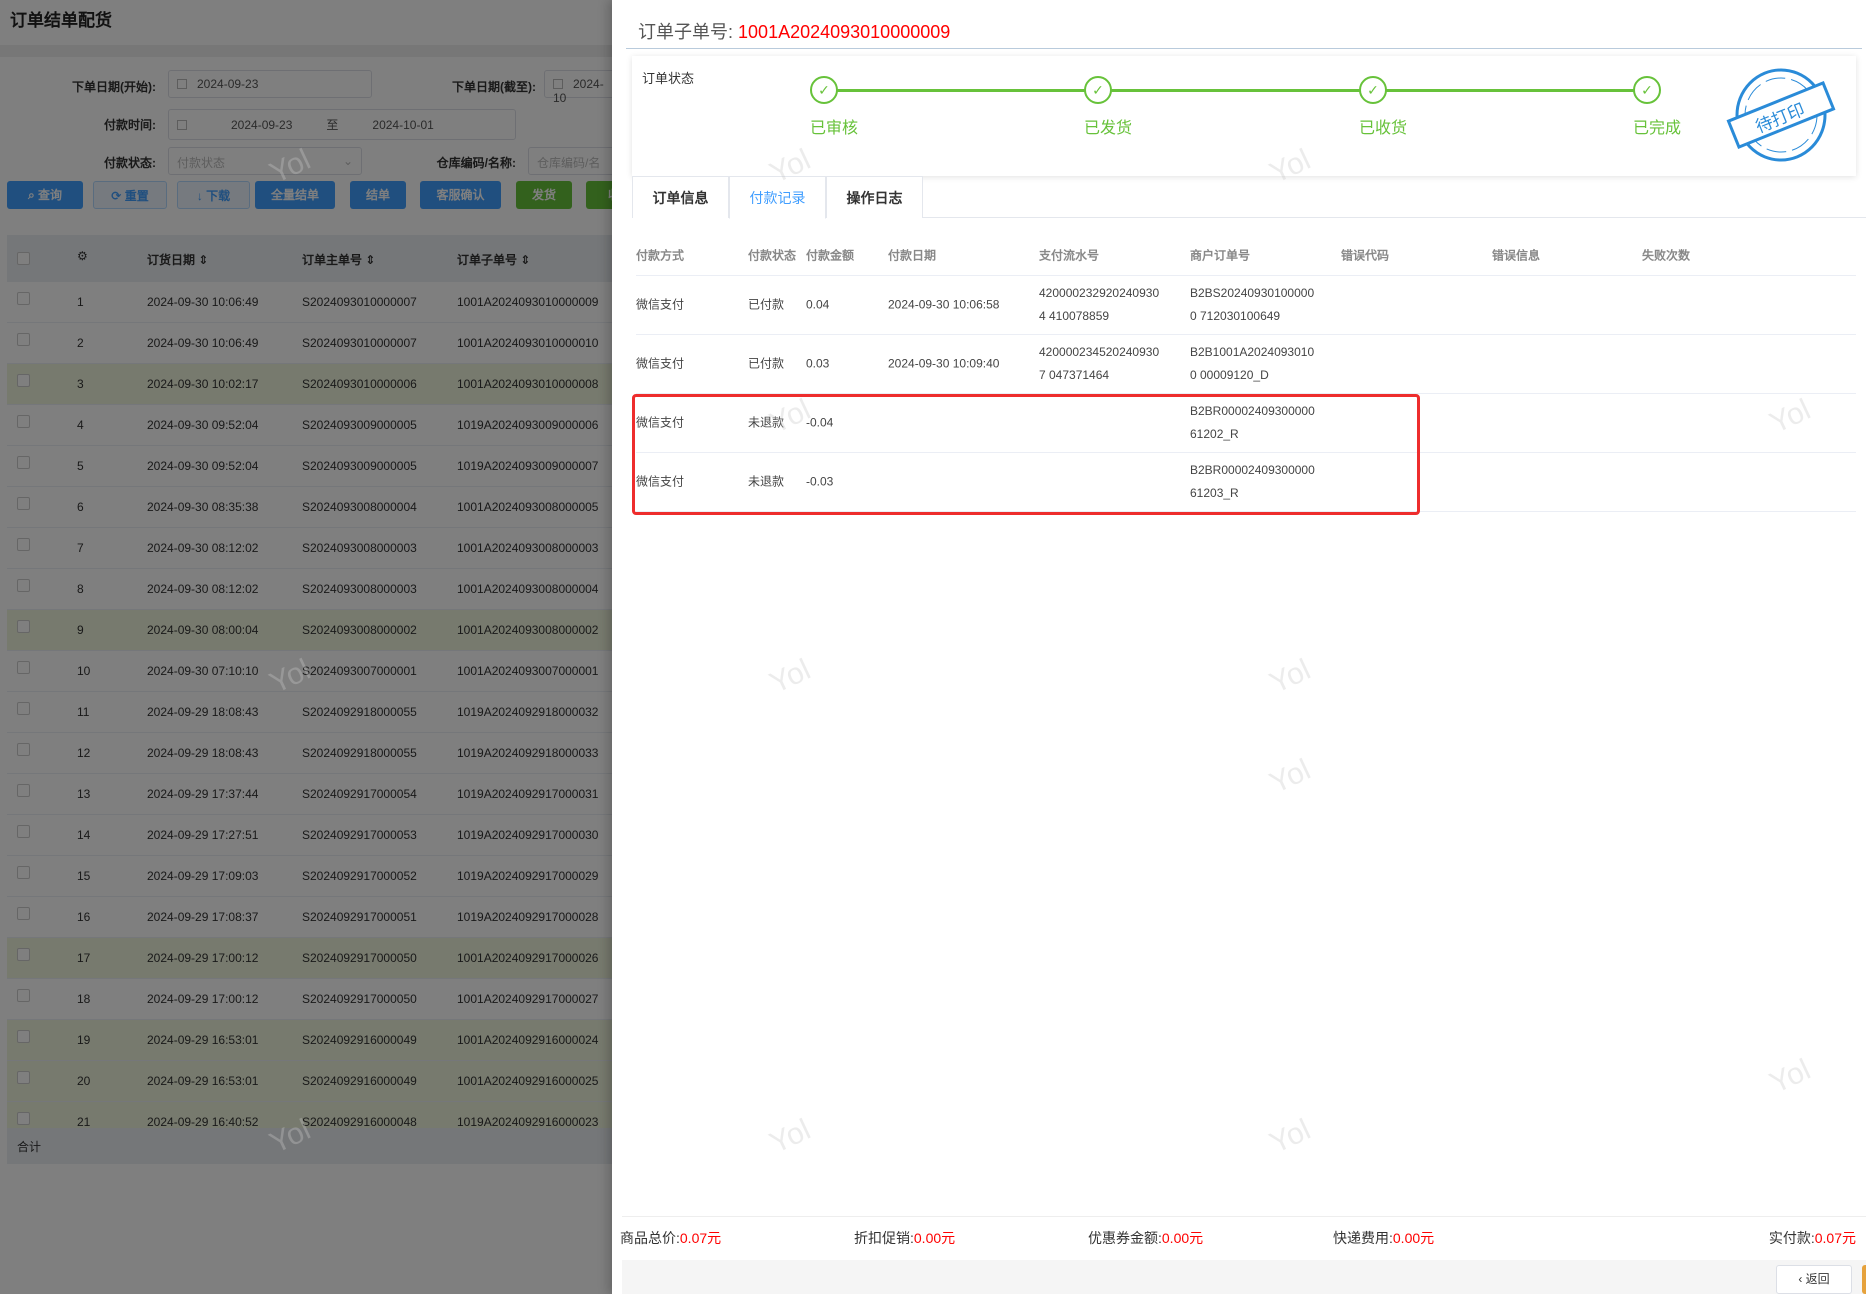  What do you see at coordinates (1817, 1279) in the screenshot?
I see `back-label: 返回` at bounding box center [1817, 1279].